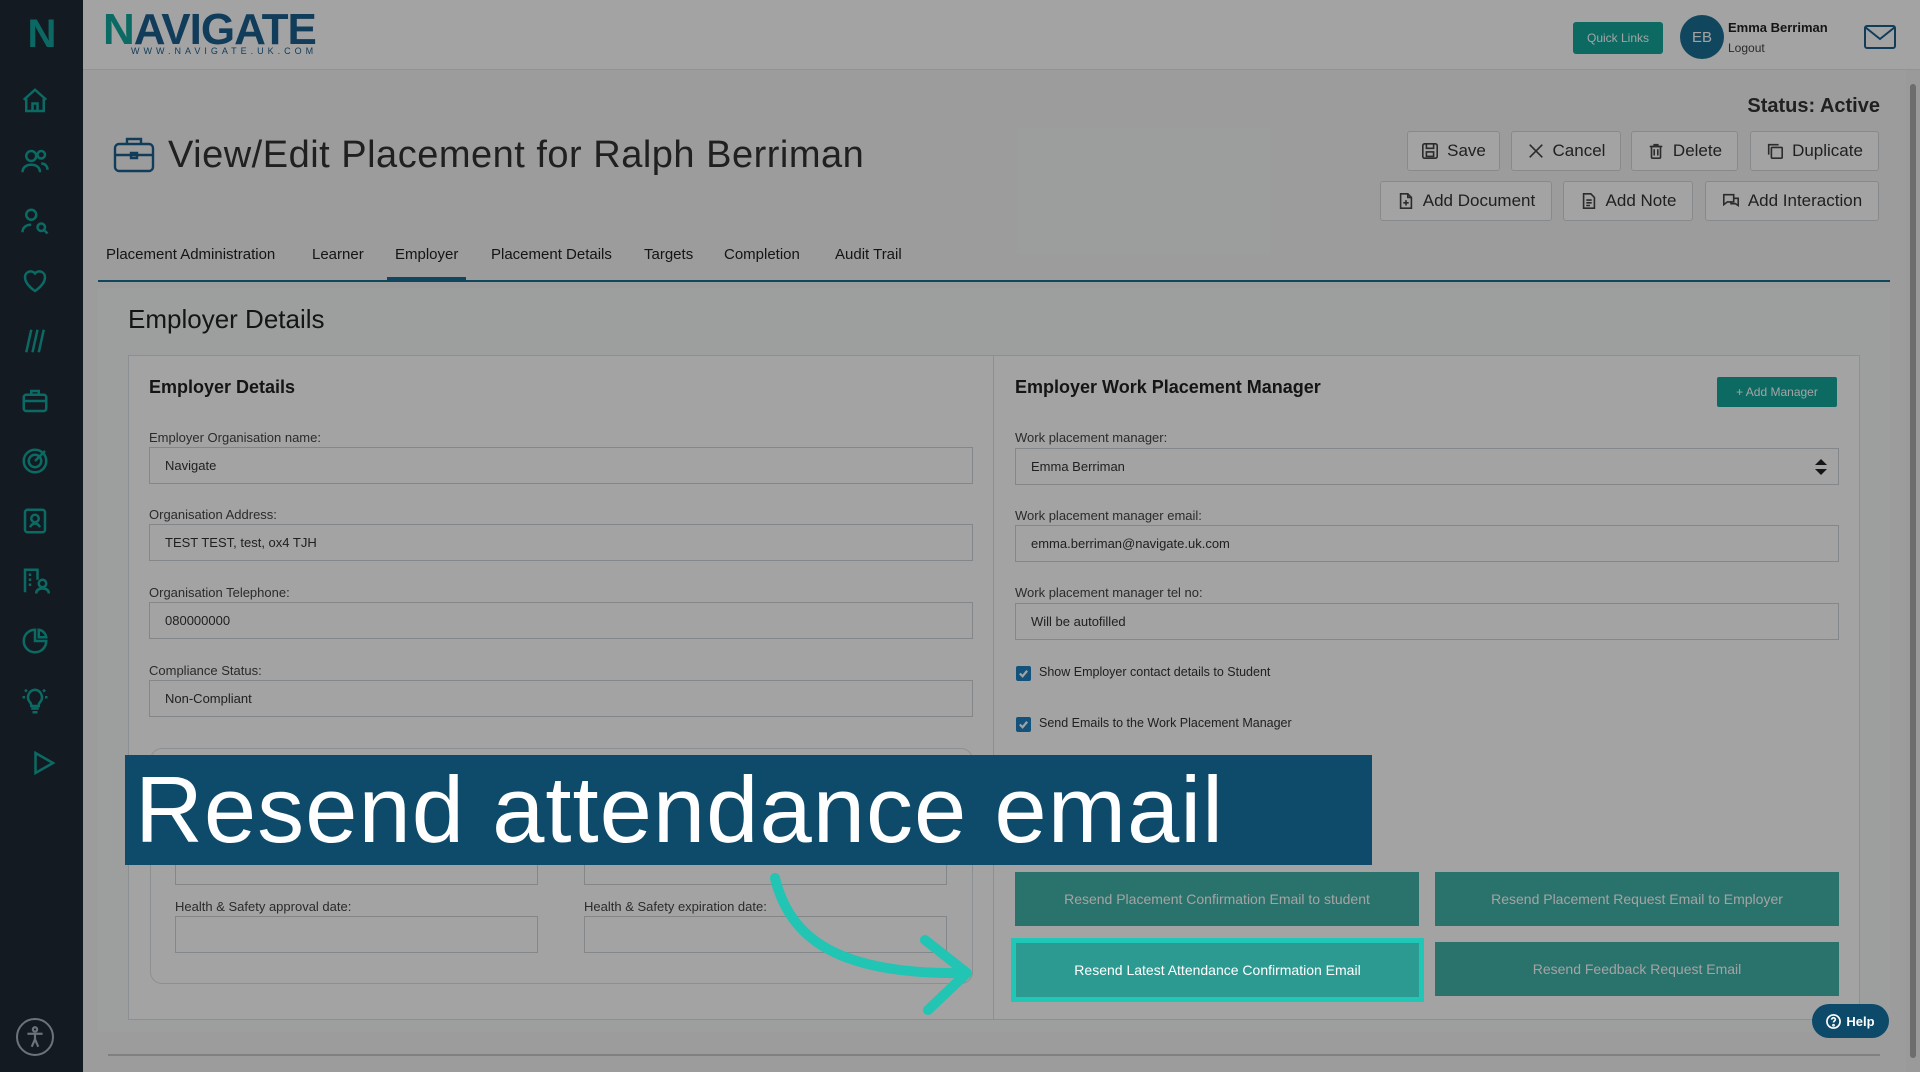 Image resolution: width=1920 pixels, height=1072 pixels. Describe the element at coordinates (748, 810) in the screenshot. I see `tutorial-banner: Resend attendance email` at that location.